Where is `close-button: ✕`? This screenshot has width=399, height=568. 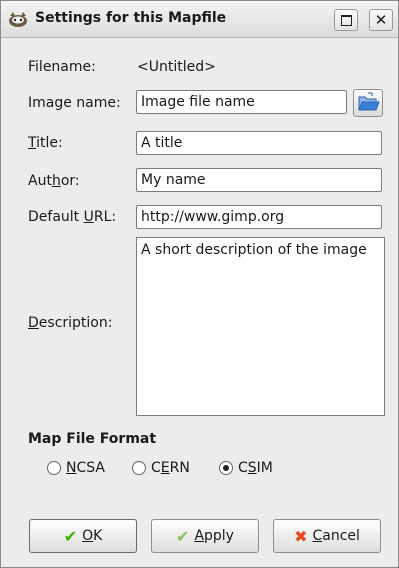 close-button: ✕ is located at coordinates (381, 20).